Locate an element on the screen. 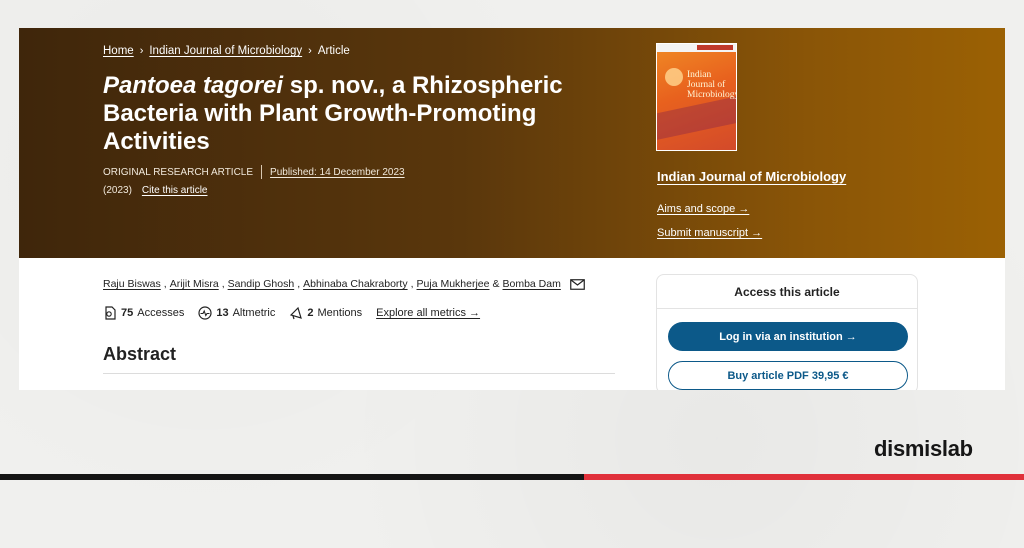 Image resolution: width=1024 pixels, height=548 pixels. cover-streak is located at coordinates (696, 117).